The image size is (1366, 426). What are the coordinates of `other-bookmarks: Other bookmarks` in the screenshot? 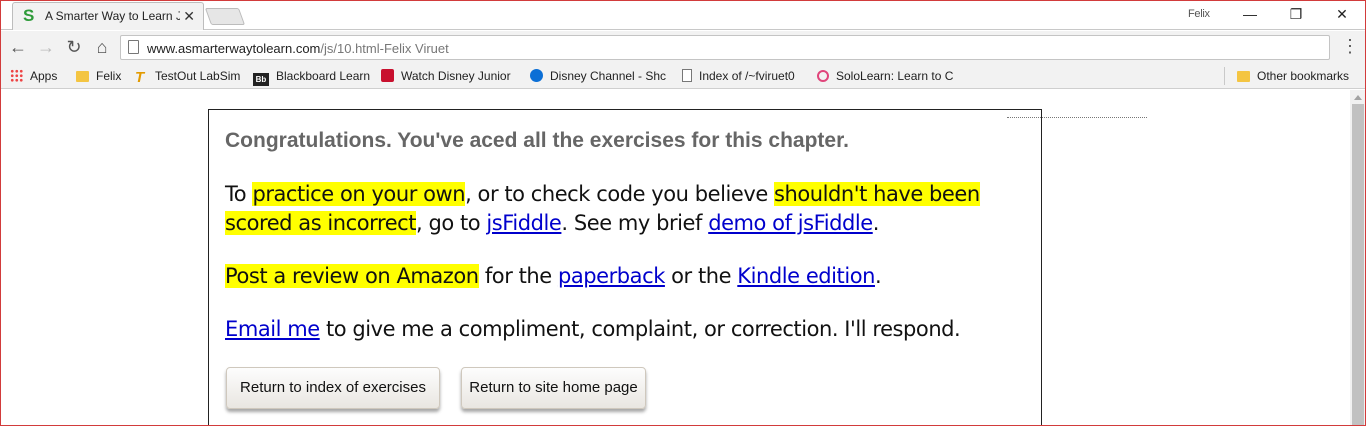 It's located at (1293, 76).